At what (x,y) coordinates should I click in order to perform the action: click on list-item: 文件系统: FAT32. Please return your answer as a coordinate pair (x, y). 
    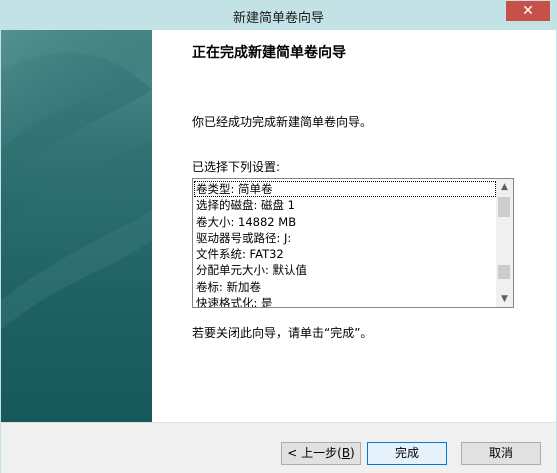
    Looking at the image, I should click on (345, 254).